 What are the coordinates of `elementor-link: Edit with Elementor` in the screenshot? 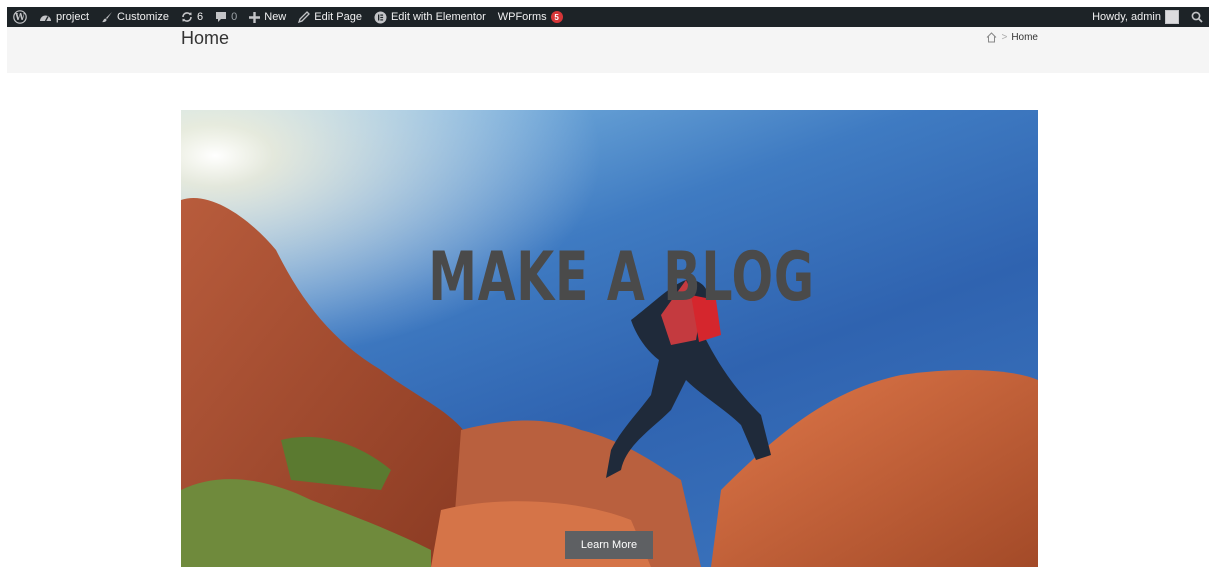 It's located at (430, 17).